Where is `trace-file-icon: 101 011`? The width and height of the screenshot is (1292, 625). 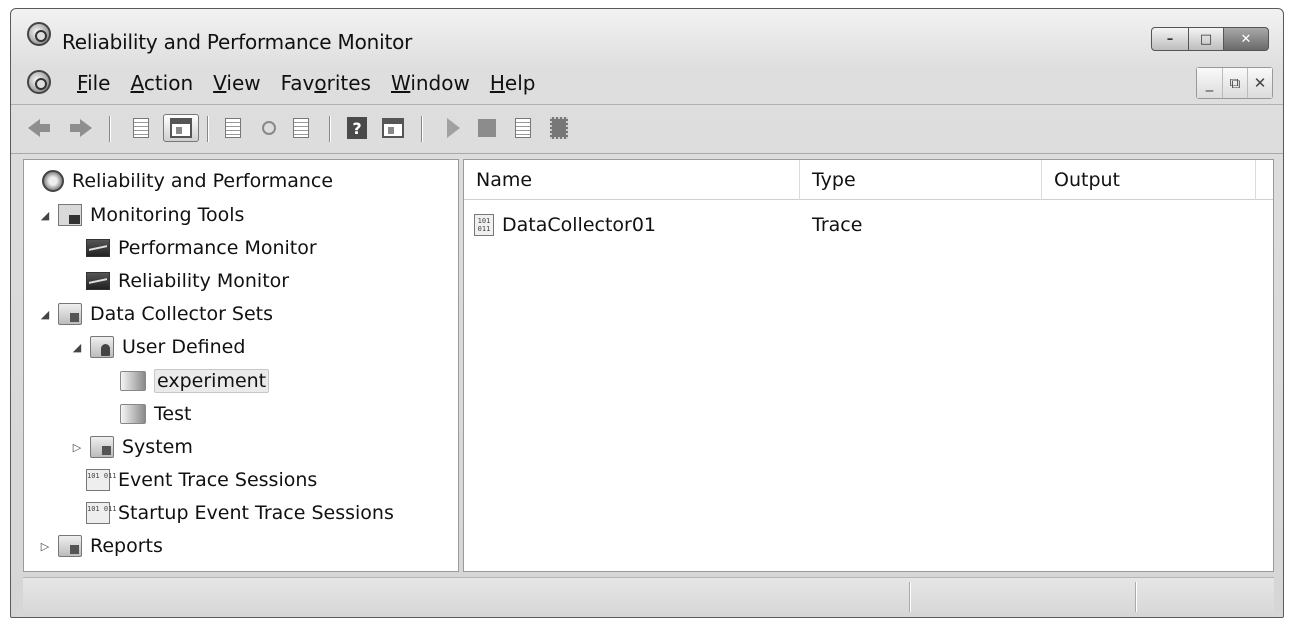
trace-file-icon: 101 011 is located at coordinates (484, 225).